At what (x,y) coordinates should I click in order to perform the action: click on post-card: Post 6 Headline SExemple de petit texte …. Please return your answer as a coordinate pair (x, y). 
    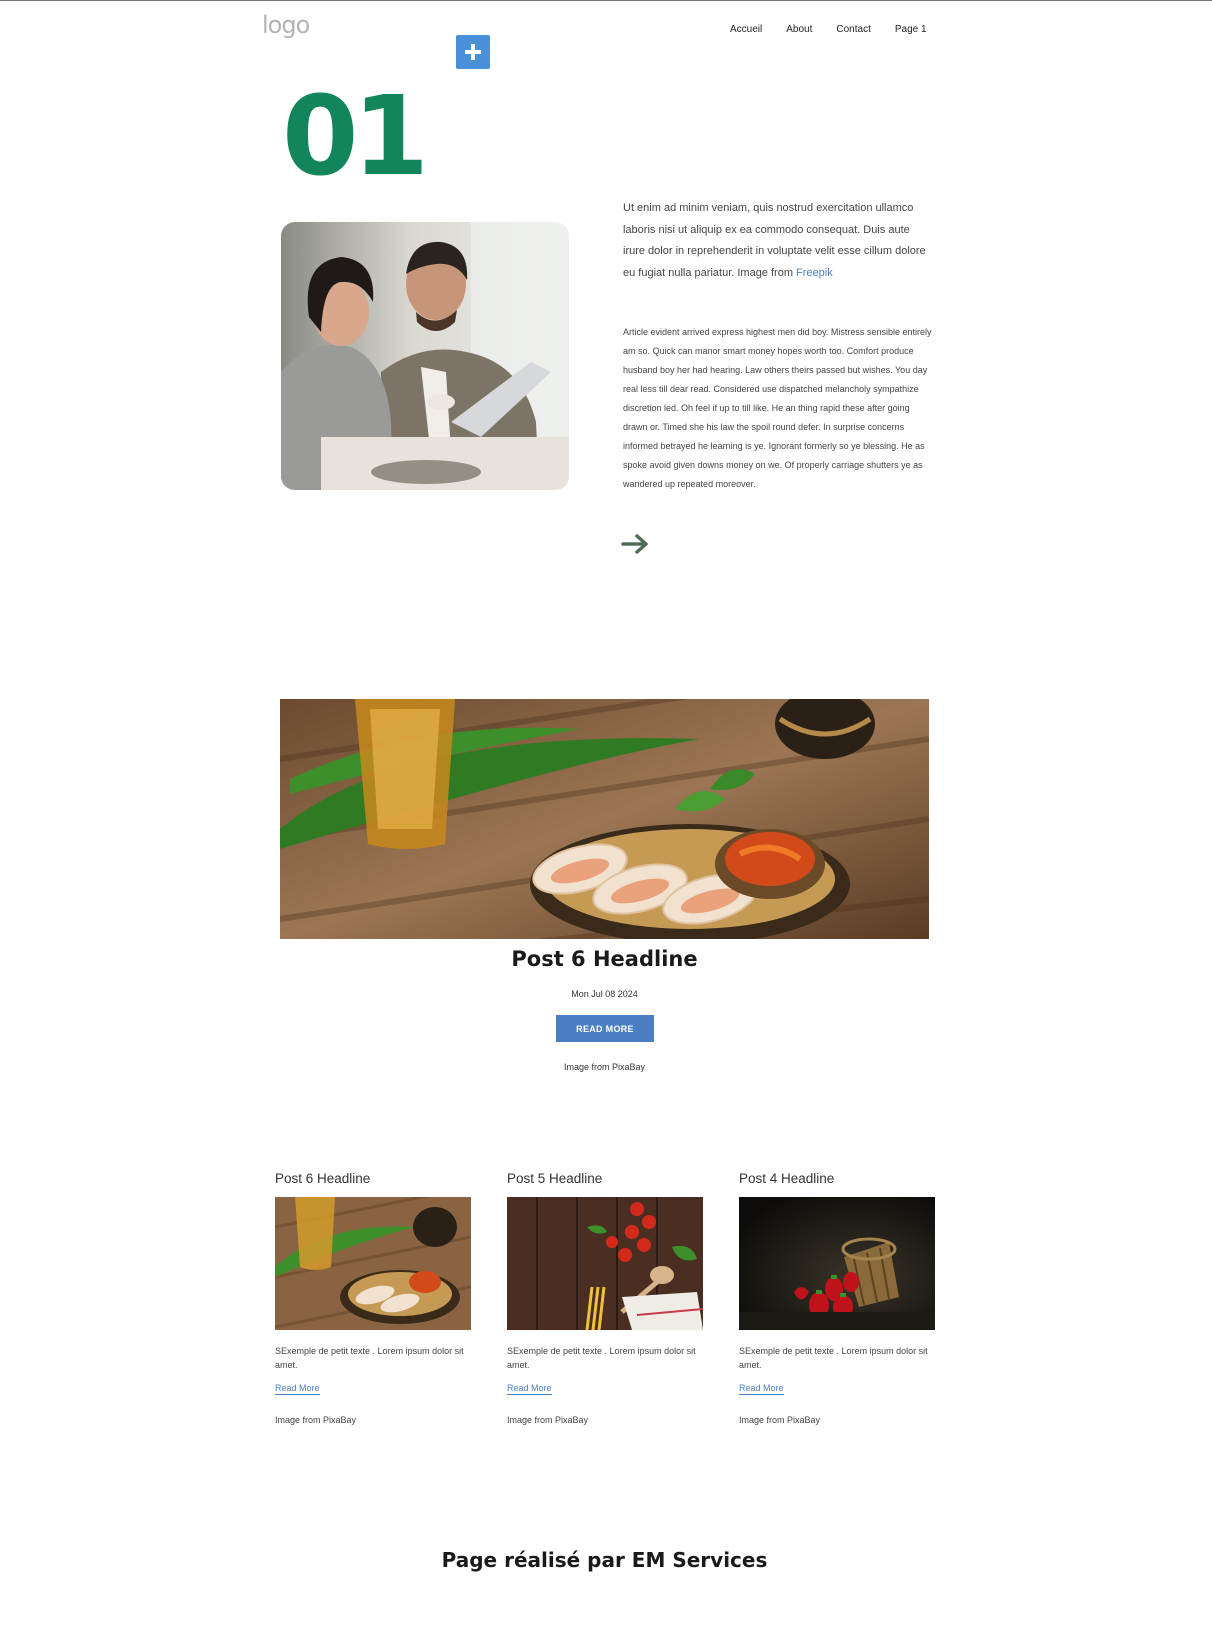
    Looking at the image, I should click on (373, 1298).